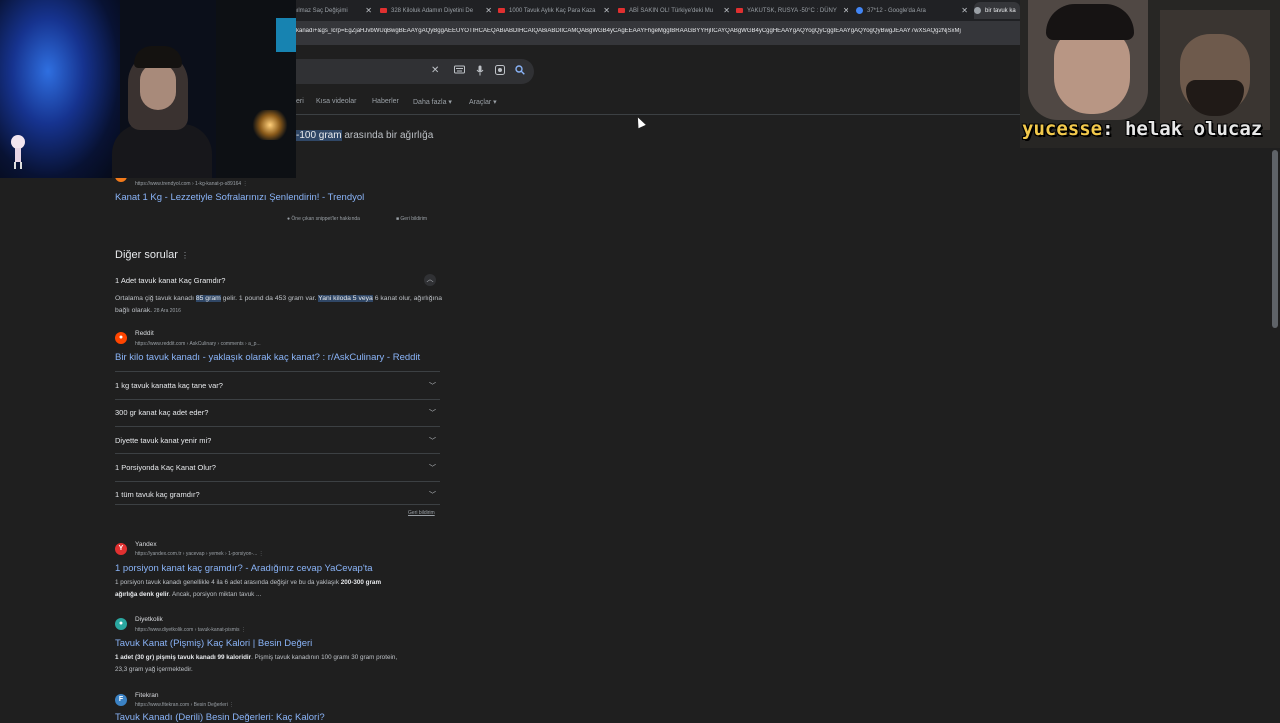 This screenshot has width=1280, height=723. What do you see at coordinates (554, 10) in the screenshot?
I see `tab-3: 1000 Tavuk Aylık Kaç Para Kaza ✕` at bounding box center [554, 10].